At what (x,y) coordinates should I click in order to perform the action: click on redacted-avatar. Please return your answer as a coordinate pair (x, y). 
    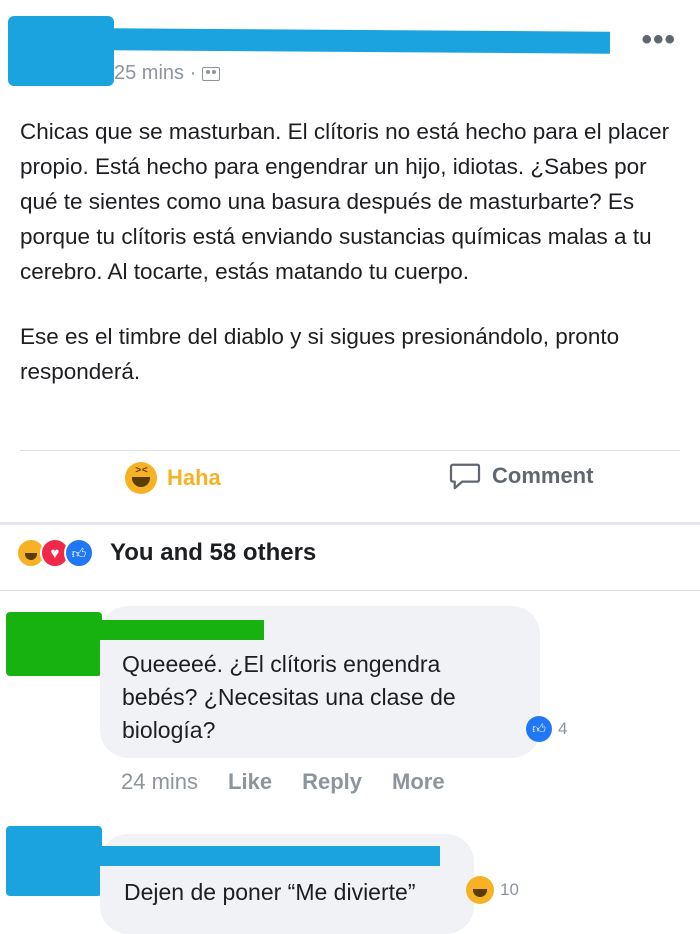
    Looking at the image, I should click on (61, 51).